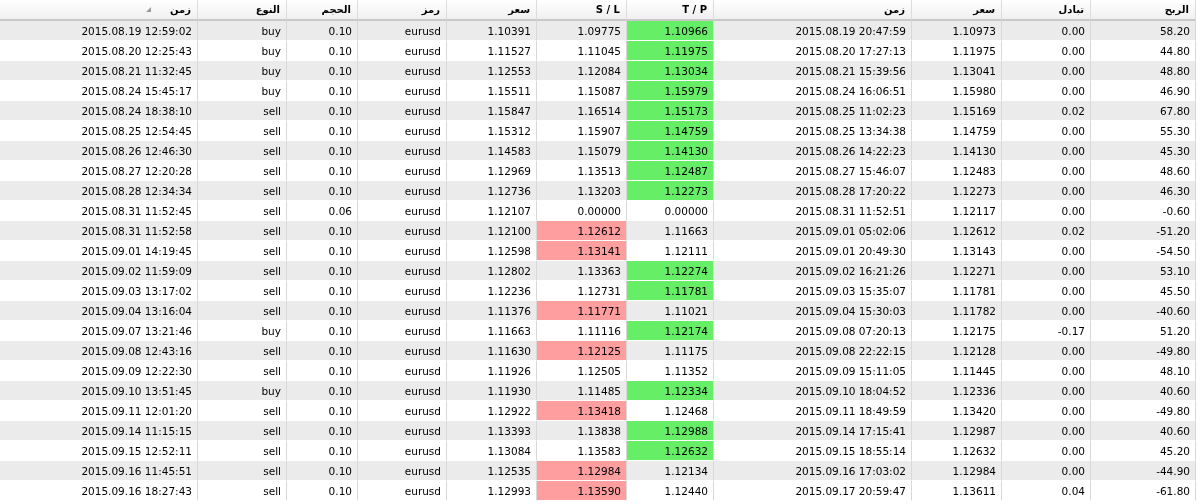  What do you see at coordinates (1143, 191) in the screenshot?
I see `table-cell: 46.30` at bounding box center [1143, 191].